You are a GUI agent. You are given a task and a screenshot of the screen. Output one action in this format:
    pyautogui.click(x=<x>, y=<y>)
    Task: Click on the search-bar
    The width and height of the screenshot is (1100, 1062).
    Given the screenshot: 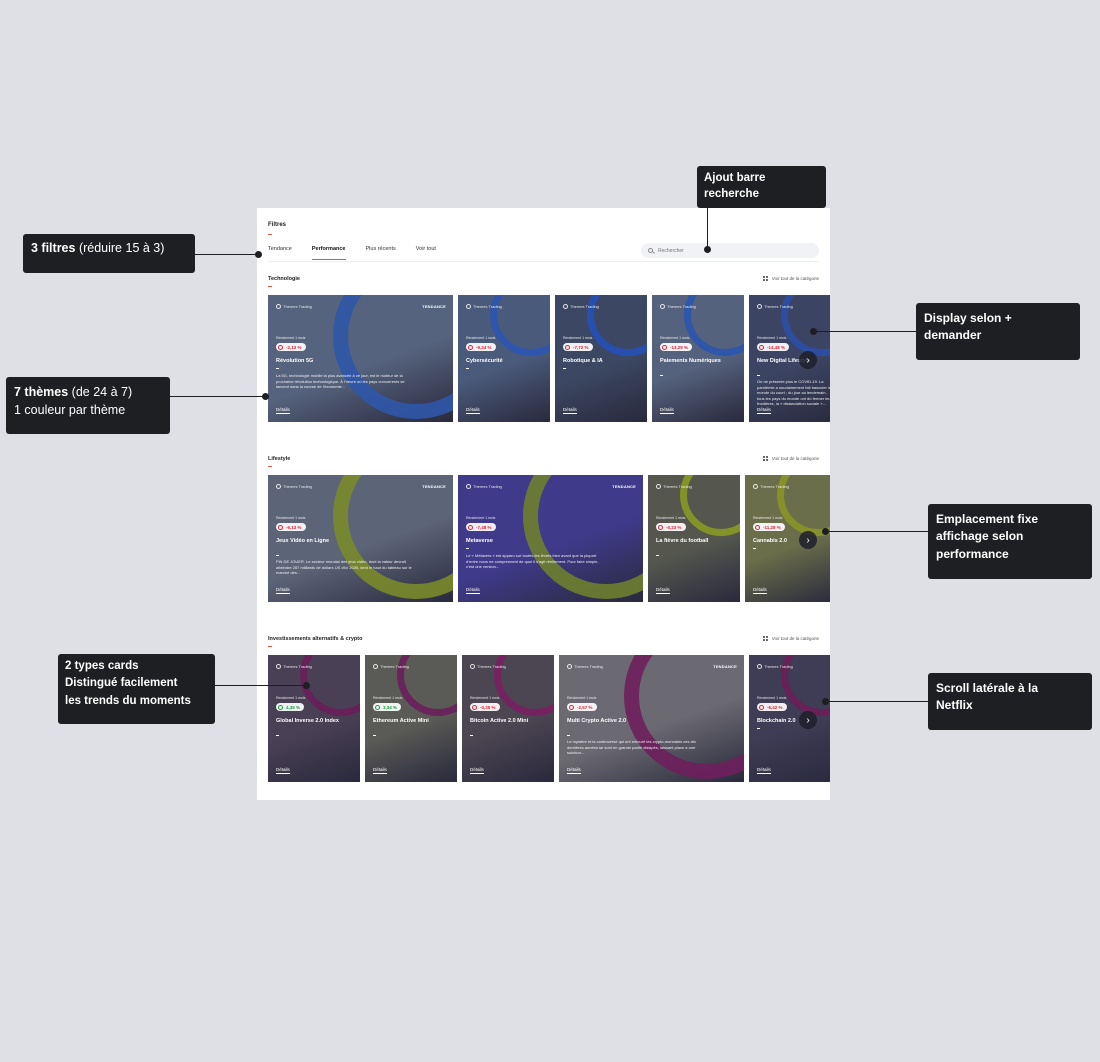 What is the action you would take?
    pyautogui.click(x=730, y=250)
    